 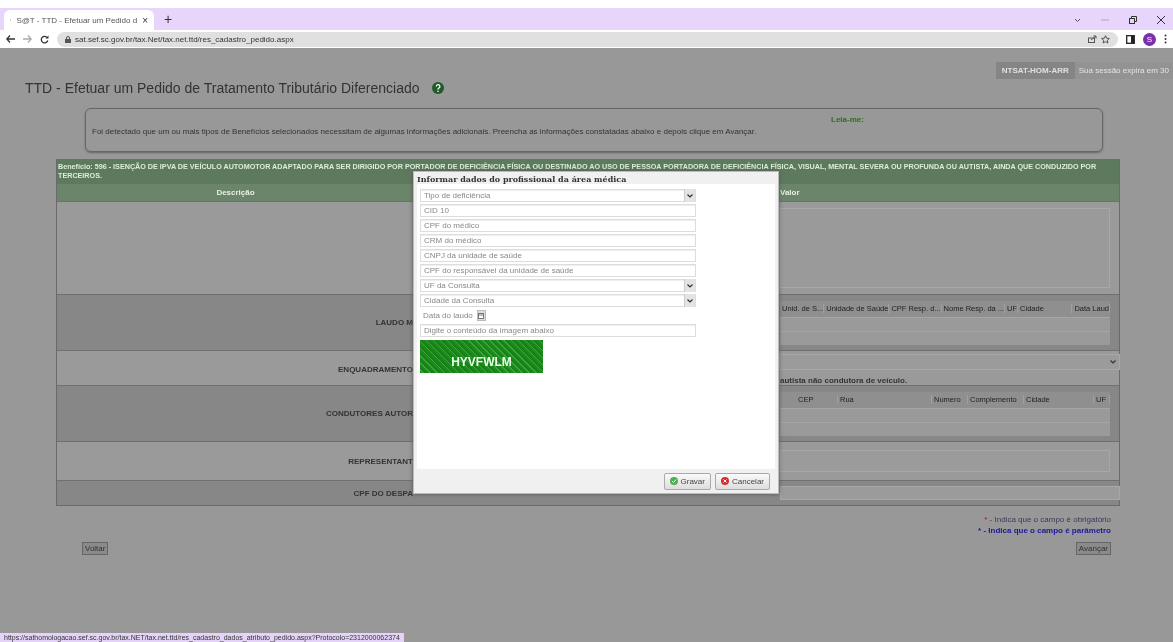 What do you see at coordinates (383, 493) in the screenshot?
I see `row-label: CPF DO DESPA` at bounding box center [383, 493].